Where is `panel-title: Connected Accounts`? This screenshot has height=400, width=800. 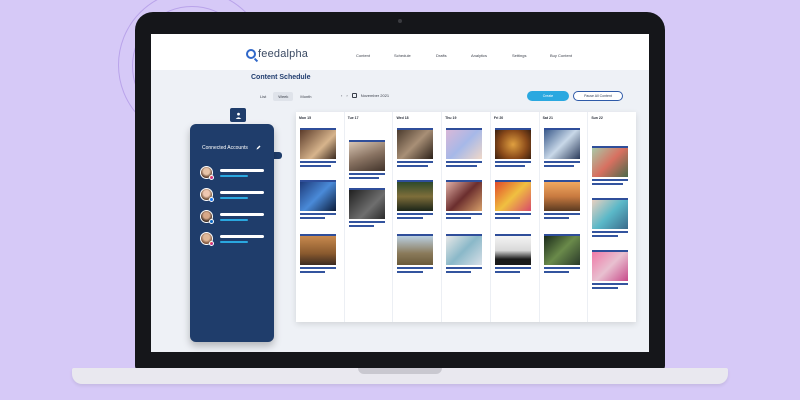
panel-title: Connected Accounts is located at coordinates (225, 148).